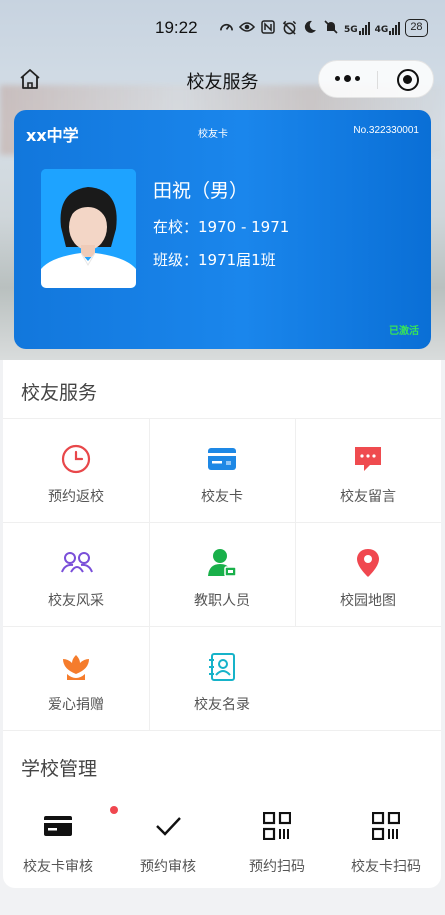 The image size is (445, 915). I want to click on service-label: 校友名录, so click(222, 705).